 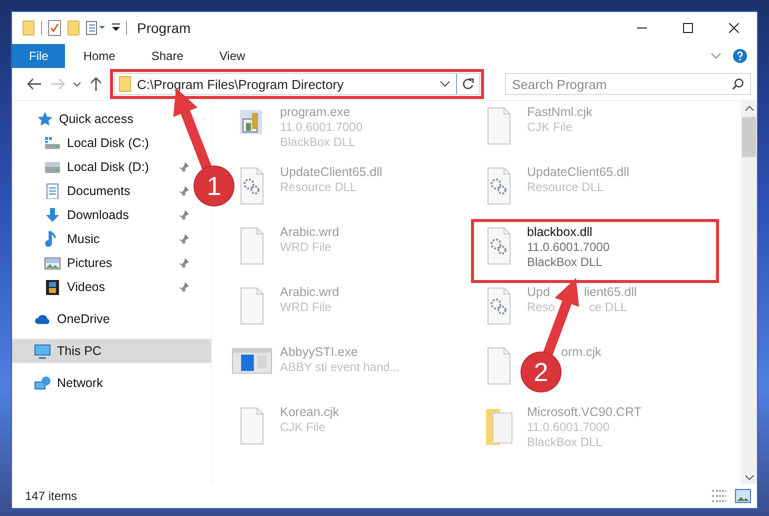 I want to click on sidebar-item: OneDrive, so click(x=111, y=319).